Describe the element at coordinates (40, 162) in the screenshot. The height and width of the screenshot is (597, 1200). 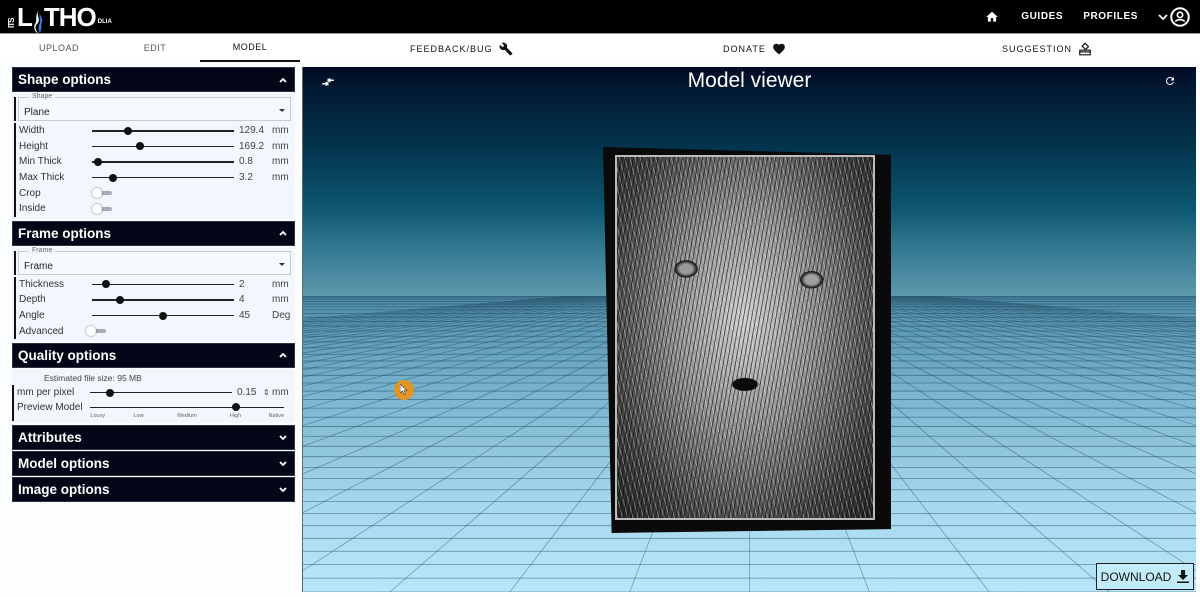
I see `min-thick-label: Min Thick` at that location.